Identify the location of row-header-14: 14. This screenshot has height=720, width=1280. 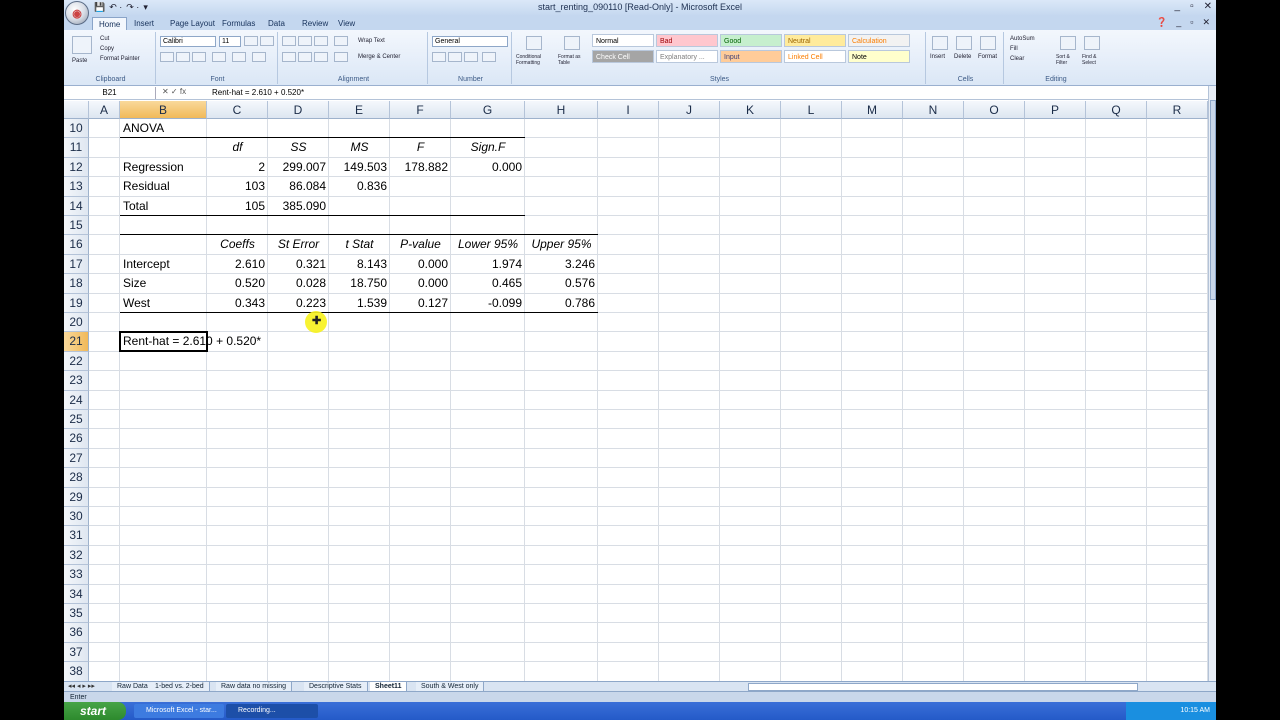
(76, 206).